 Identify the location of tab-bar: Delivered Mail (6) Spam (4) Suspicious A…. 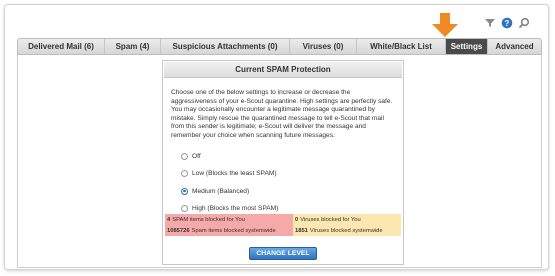
(279, 46).